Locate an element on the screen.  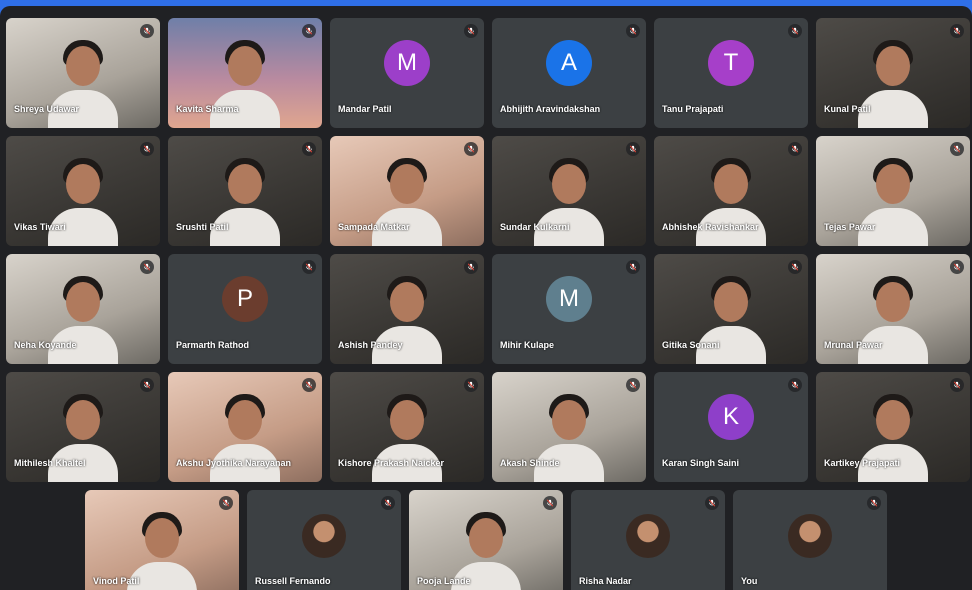
participant-avatar: P is located at coordinates (245, 299).